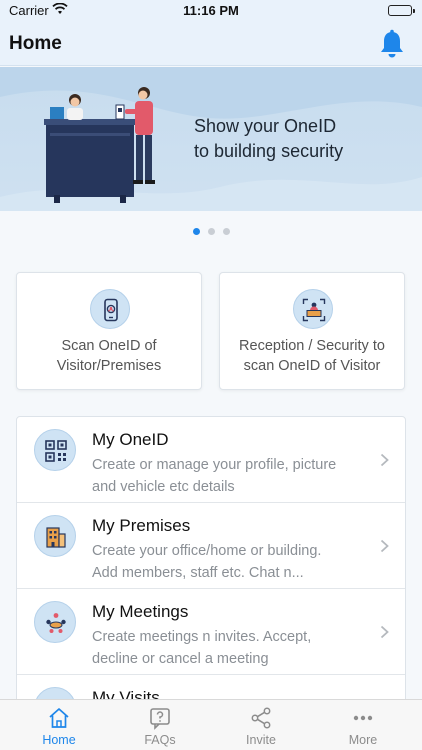  What do you see at coordinates (261, 740) in the screenshot?
I see `tab-label: Invite` at bounding box center [261, 740].